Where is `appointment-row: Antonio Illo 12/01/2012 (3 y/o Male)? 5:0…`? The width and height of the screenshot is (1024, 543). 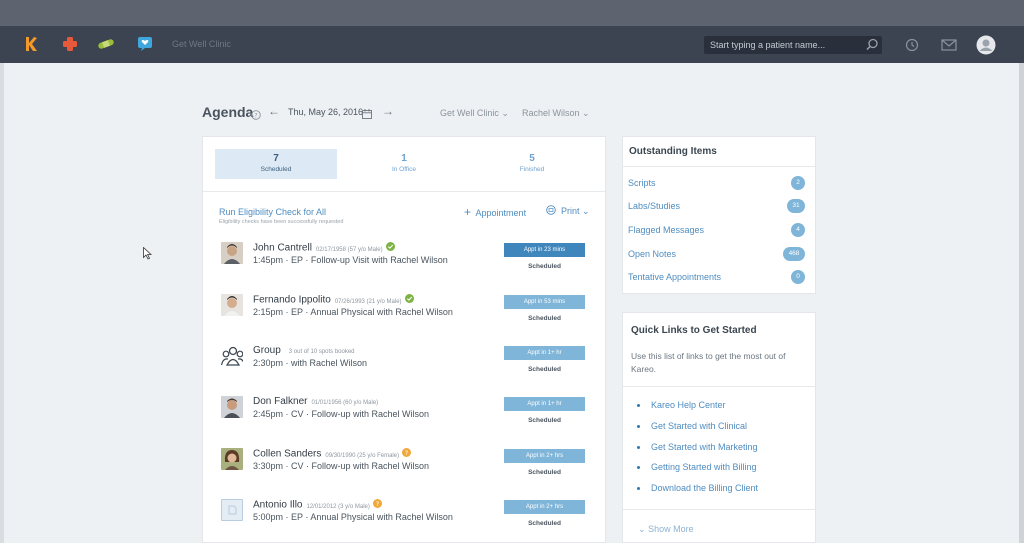
appointment-row: Antonio Illo 12/01/2012 (3 y/o Male)? 5:0… is located at coordinates (404, 517).